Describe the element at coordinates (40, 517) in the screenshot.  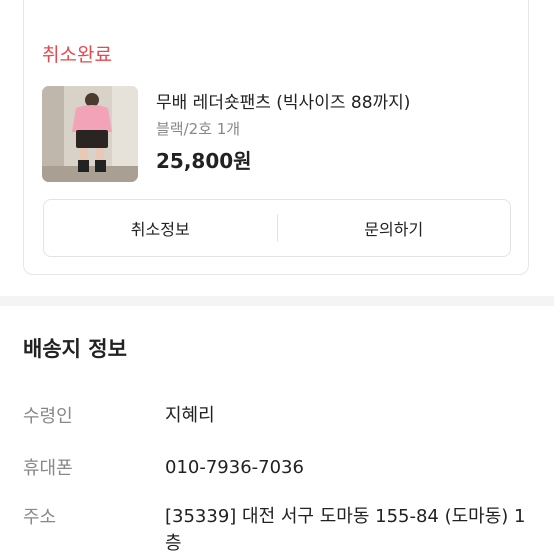
I see `address-label: 주소` at that location.